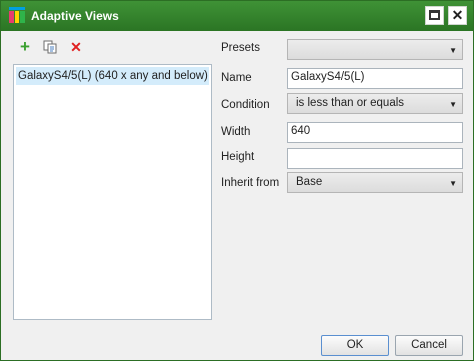 Image resolution: width=474 pixels, height=361 pixels. I want to click on restore-button, so click(434, 15).